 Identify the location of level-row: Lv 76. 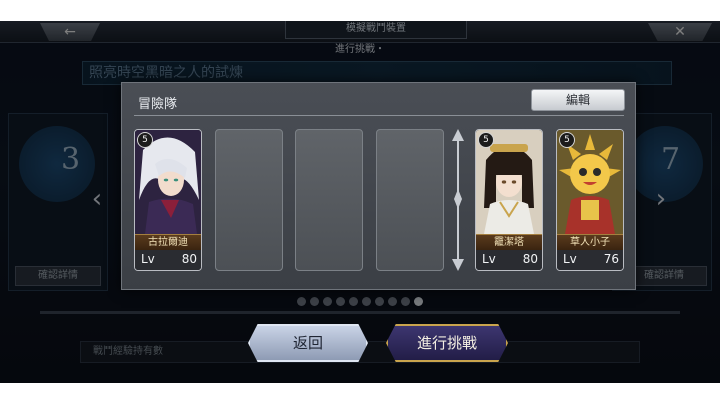
(590, 260).